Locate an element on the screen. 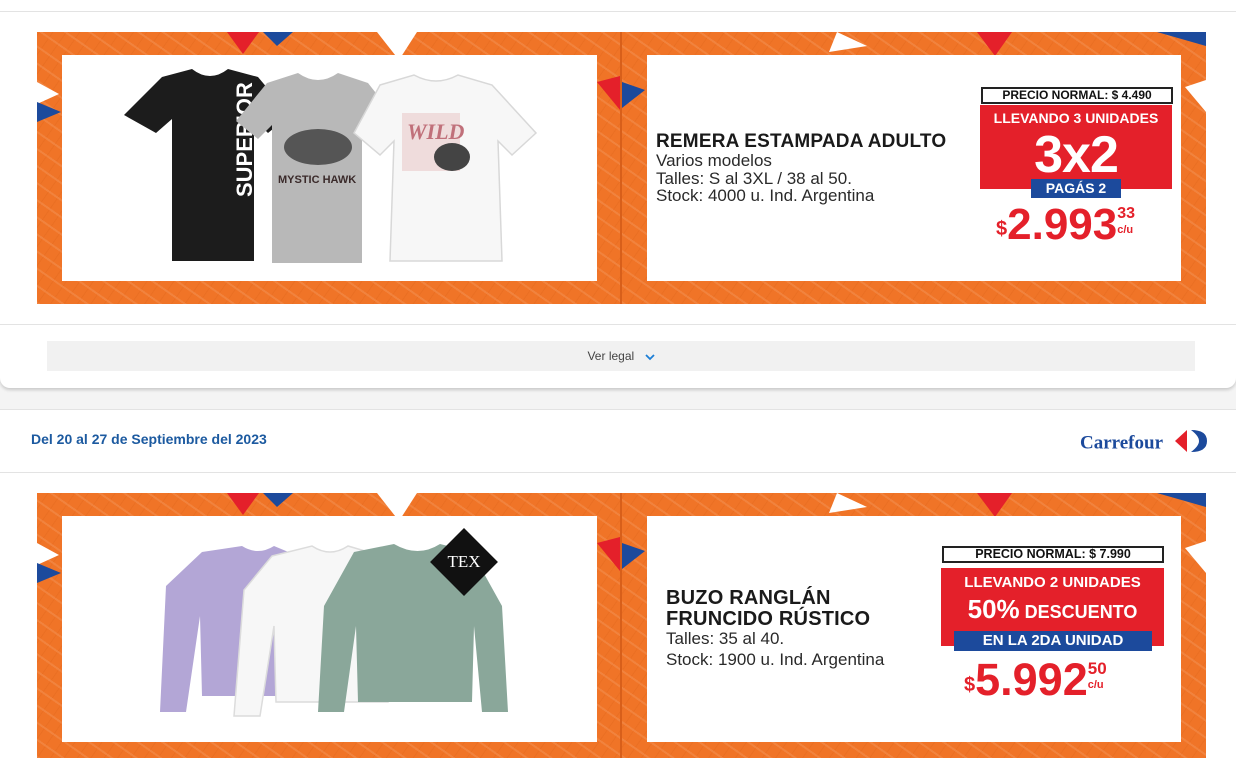 The width and height of the screenshot is (1236, 758). promo-discount-word: DESCUENTO is located at coordinates (1078, 612).